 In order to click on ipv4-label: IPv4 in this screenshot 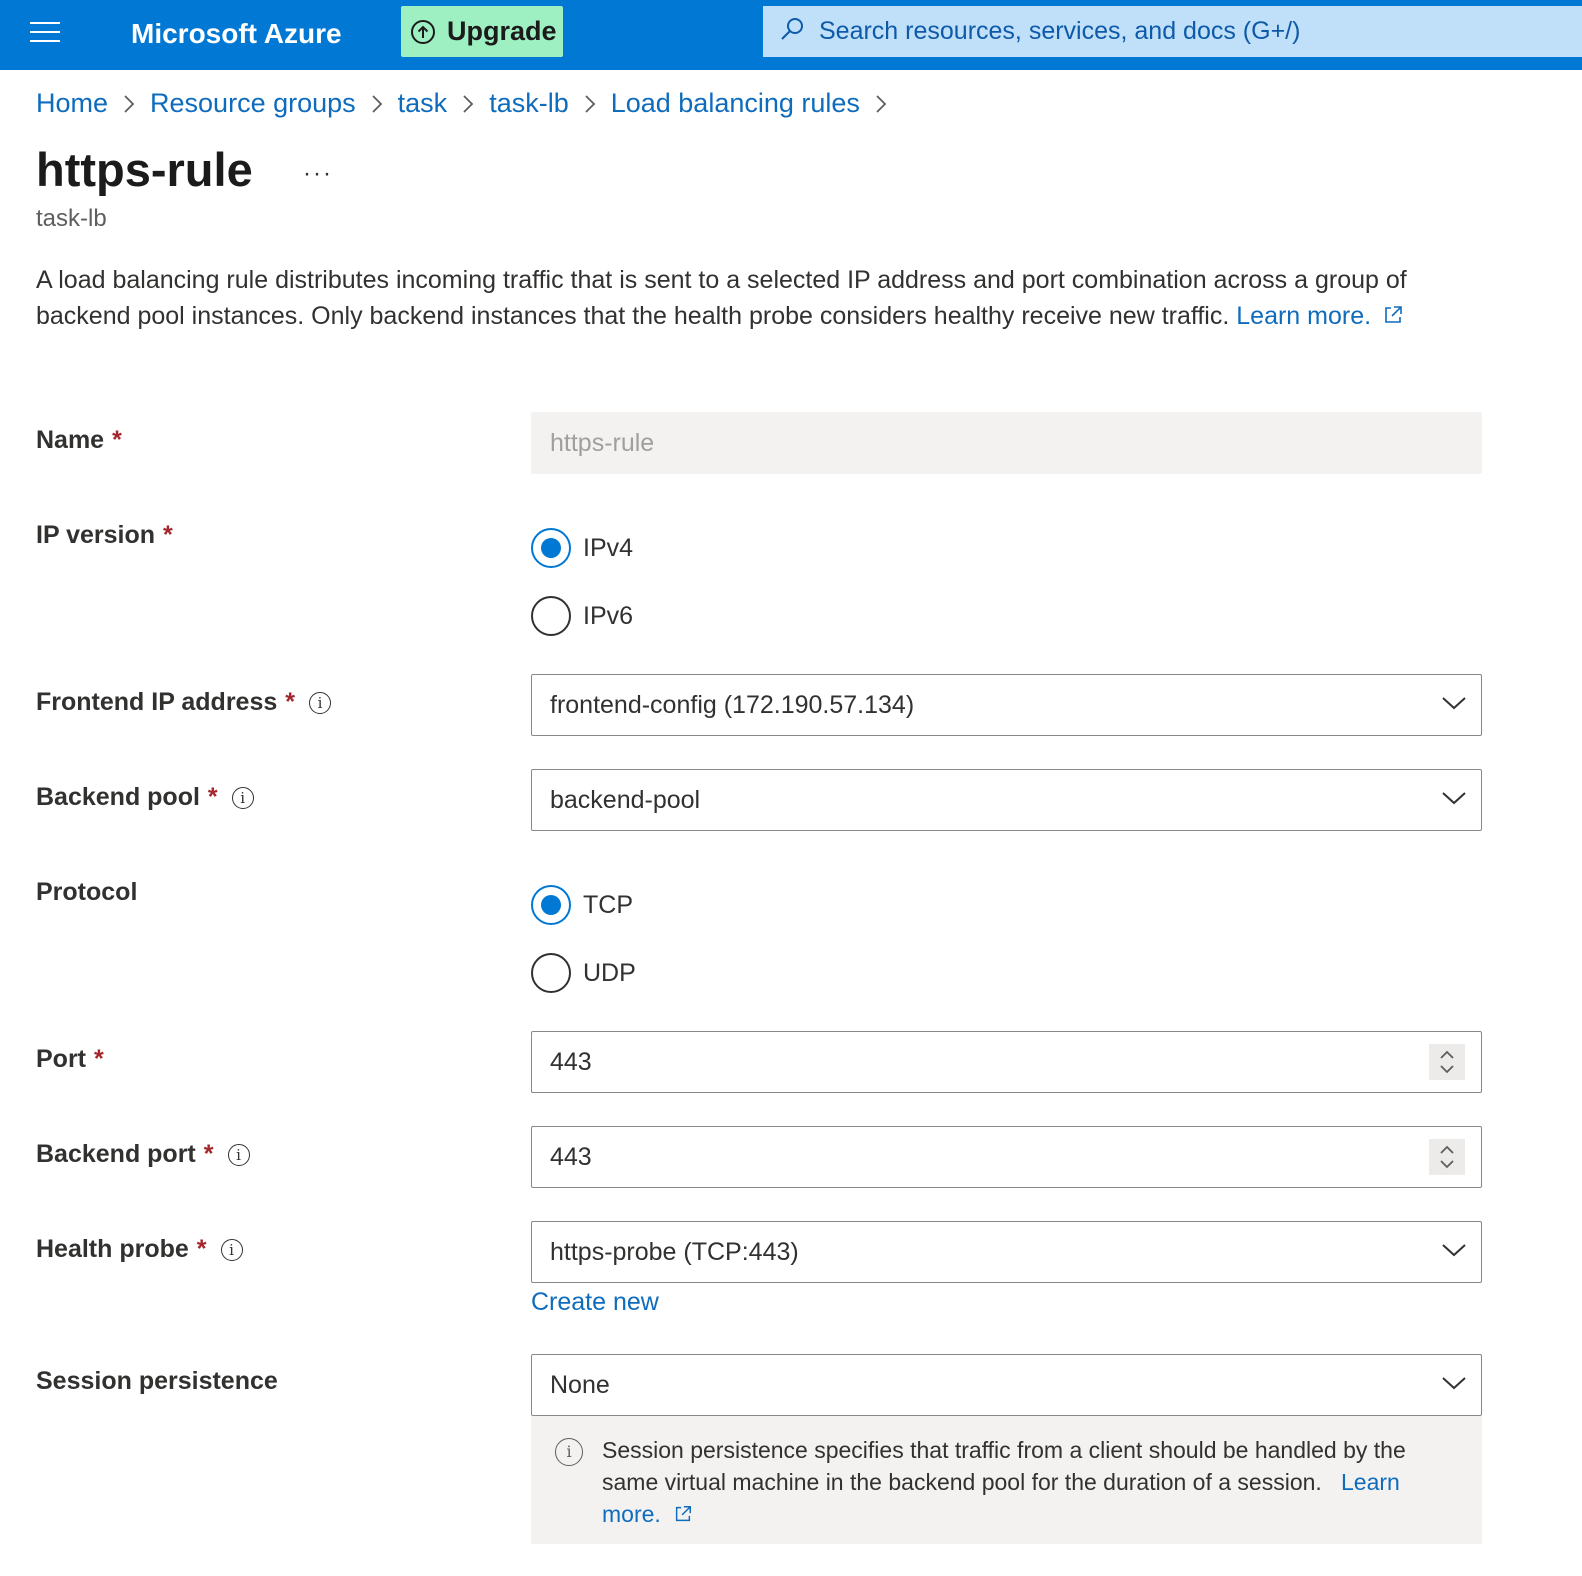, I will do `click(608, 547)`.